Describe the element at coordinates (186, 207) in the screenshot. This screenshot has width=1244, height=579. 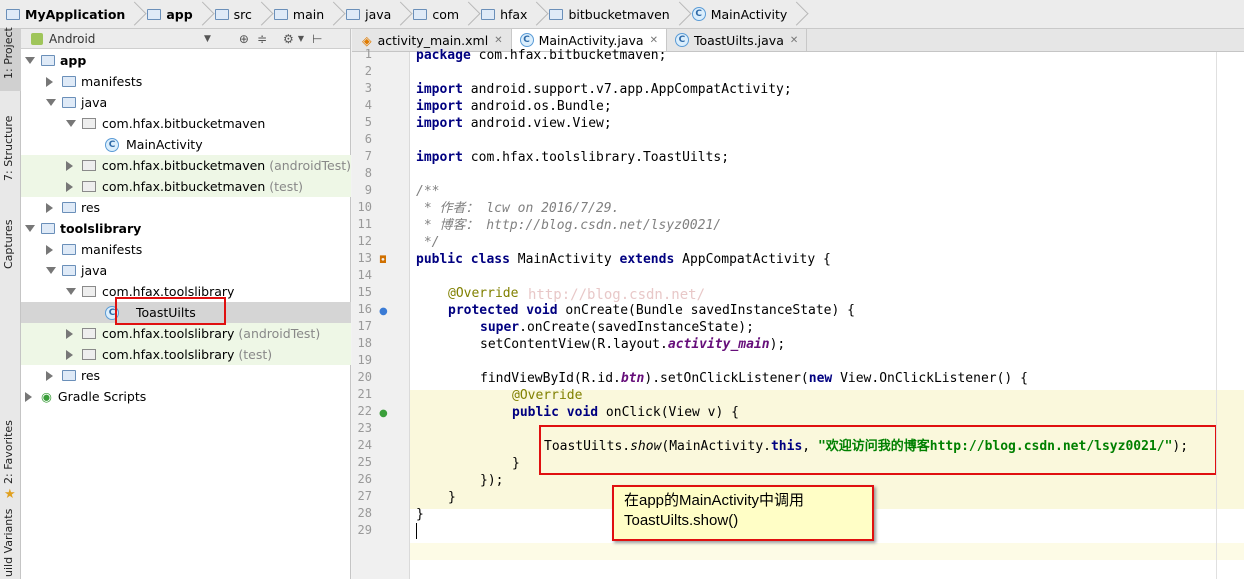
I see `tree-item-res: res` at that location.